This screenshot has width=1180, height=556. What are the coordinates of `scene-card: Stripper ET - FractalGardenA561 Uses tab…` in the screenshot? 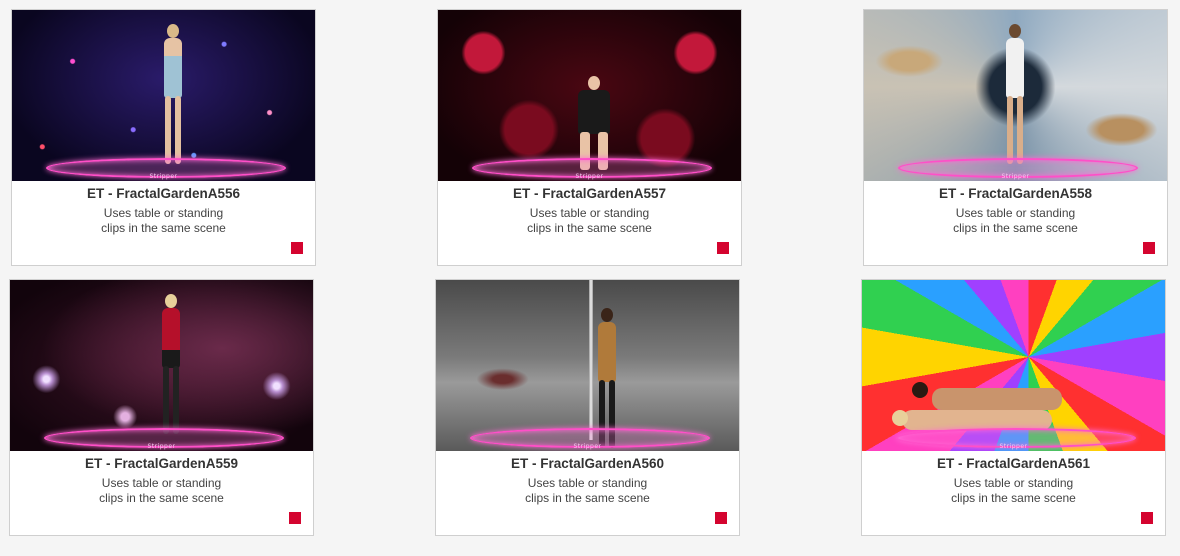 It's located at (1013, 407).